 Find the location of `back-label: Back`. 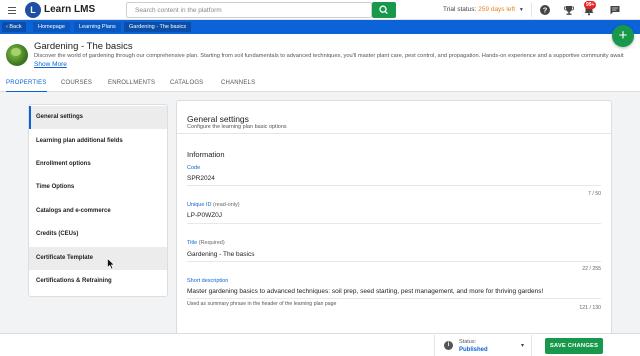

back-label: Back is located at coordinates (15, 27).